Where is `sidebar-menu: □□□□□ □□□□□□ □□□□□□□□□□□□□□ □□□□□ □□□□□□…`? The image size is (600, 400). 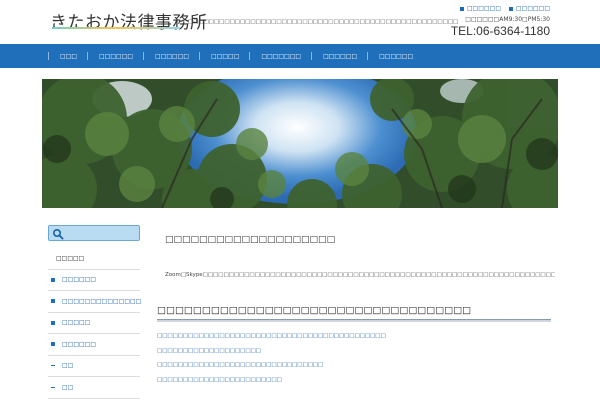 sidebar-menu: □□□□□ □□□□□□ □□□□□□□□□□□□□□ □□□□□ □□□□□□… is located at coordinates (95, 323).